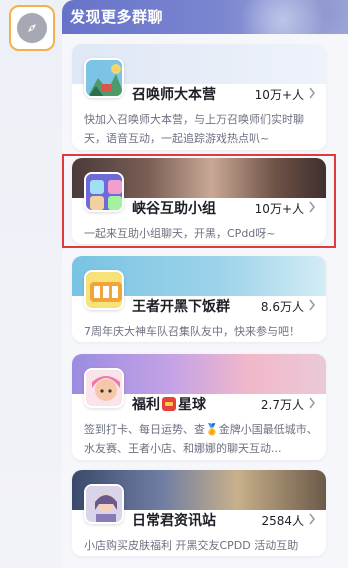 This screenshot has height=568, width=348. I want to click on group-card: 日常君资讯站 2584人 小店购买皮肤福利 开黑交友CPDD 活动互助, so click(199, 513).